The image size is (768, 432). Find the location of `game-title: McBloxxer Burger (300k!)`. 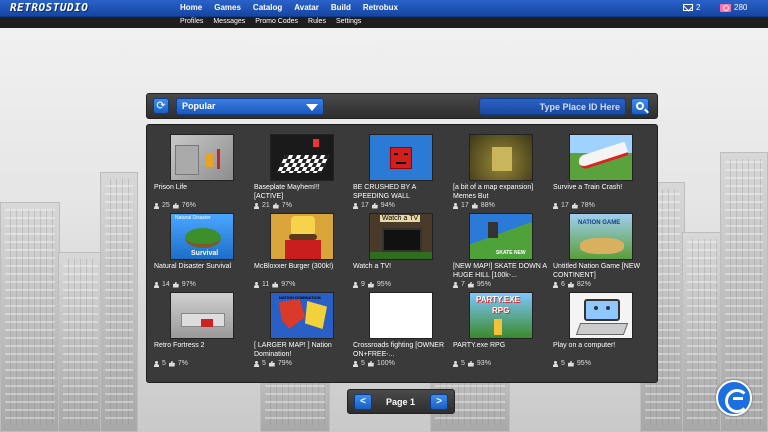

game-title: McBloxxer Burger (300k!) is located at coordinates (294, 266).